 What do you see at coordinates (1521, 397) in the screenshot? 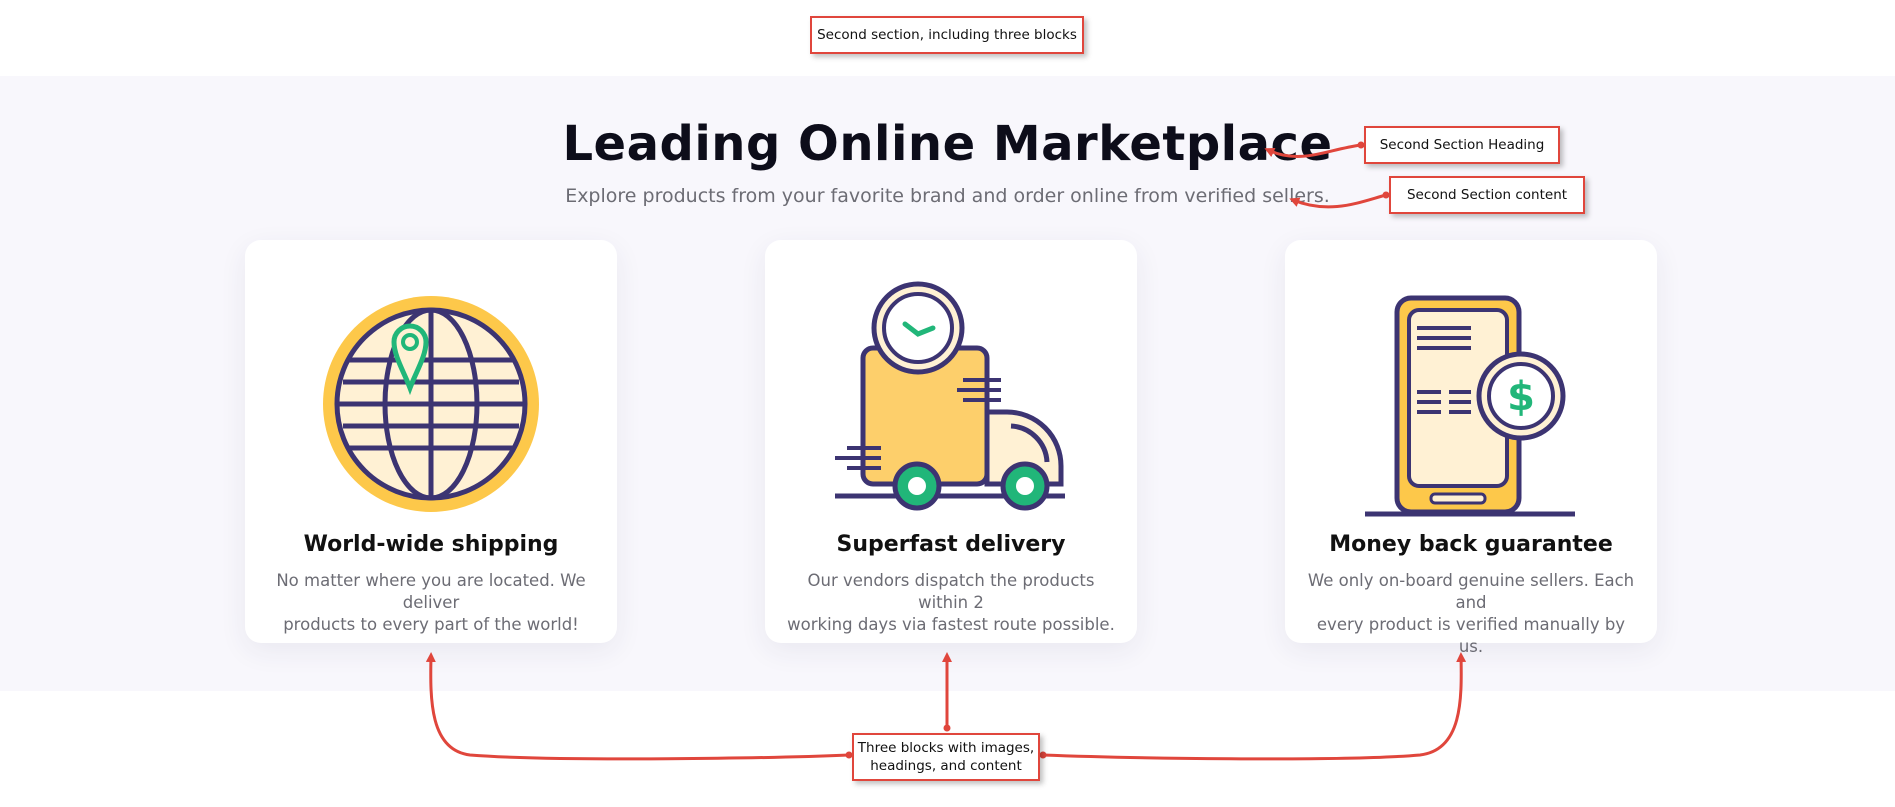
I see `dollar-sign-icon: $` at bounding box center [1521, 397].